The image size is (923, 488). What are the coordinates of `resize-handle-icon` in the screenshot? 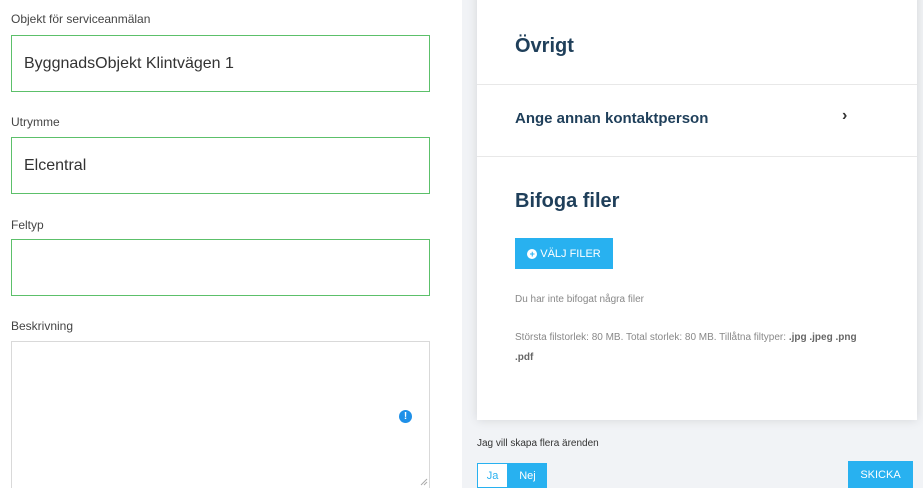 It's located at (424, 482).